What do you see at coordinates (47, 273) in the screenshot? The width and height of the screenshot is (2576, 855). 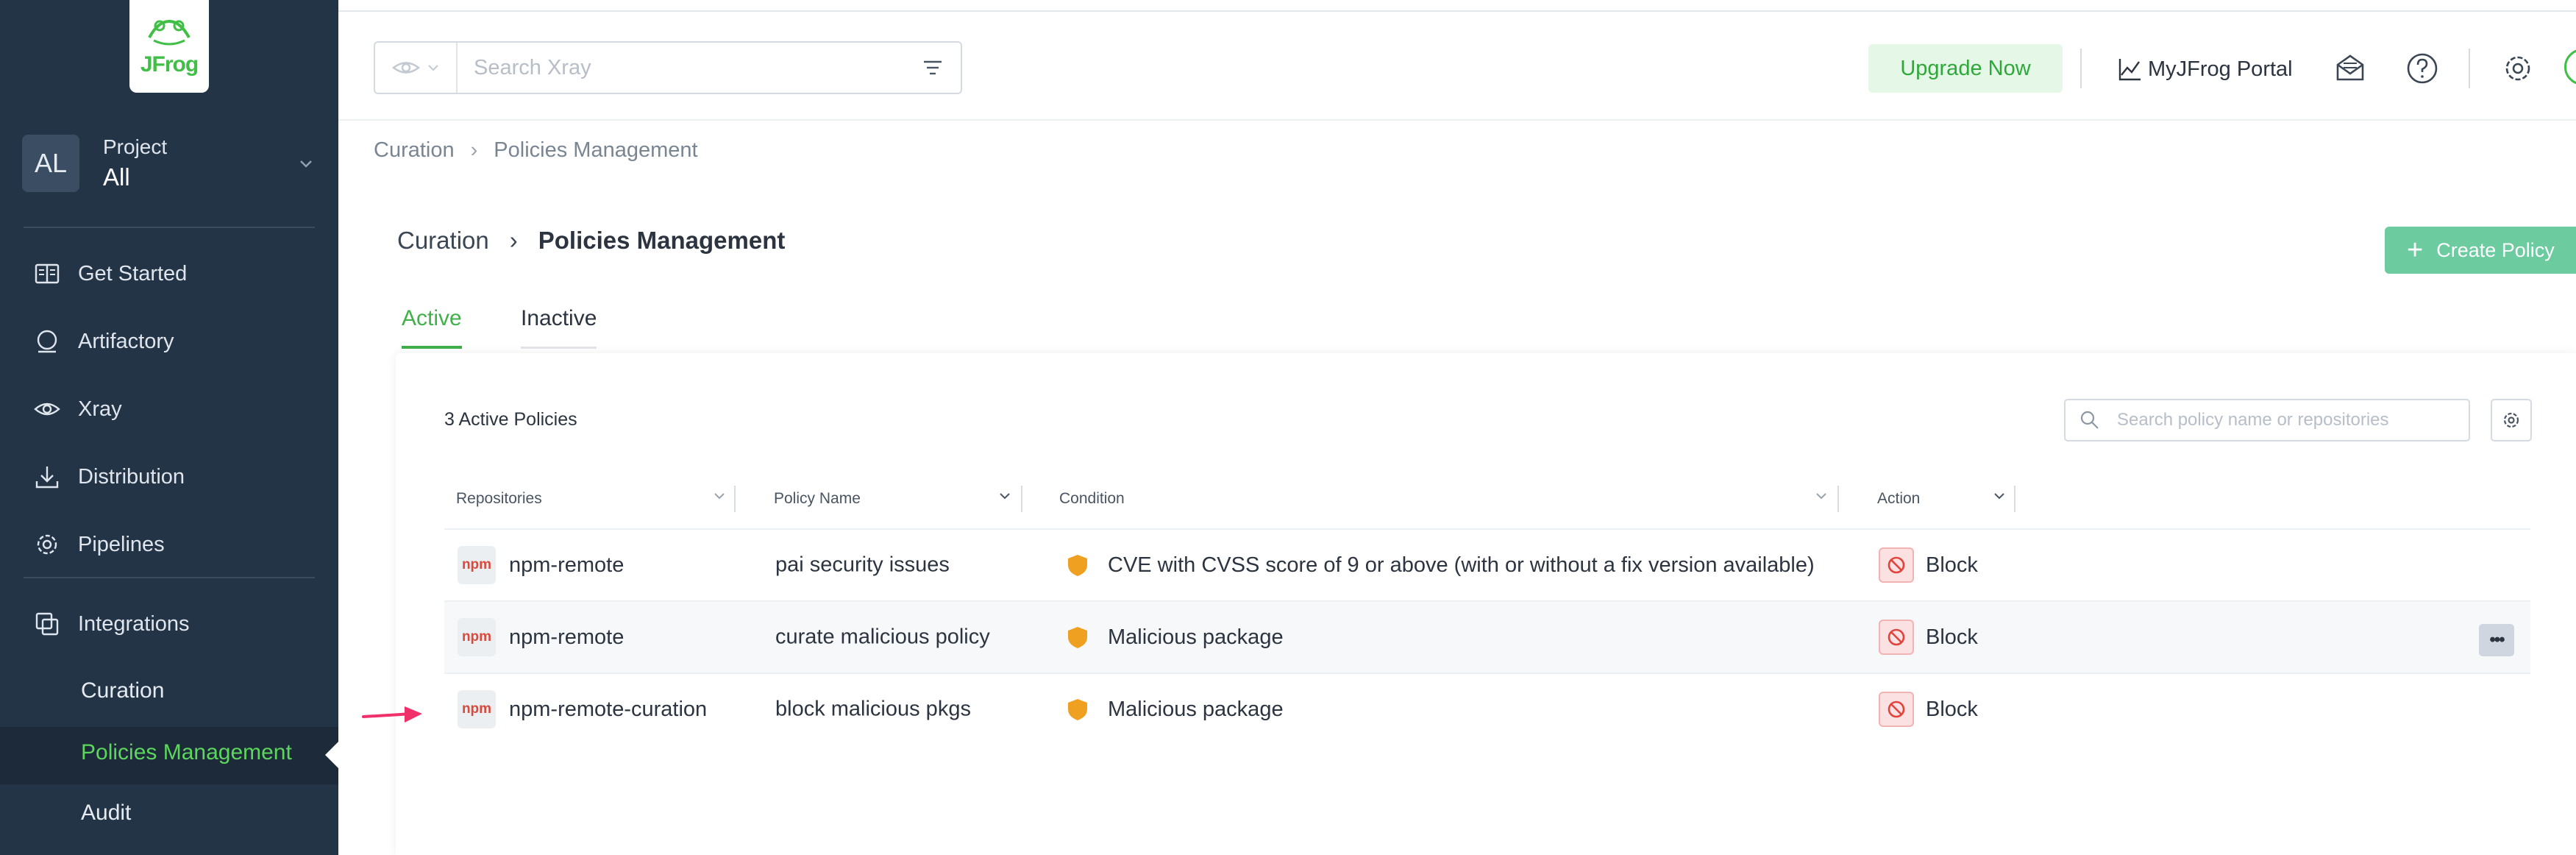 I see `book-icon` at bounding box center [47, 273].